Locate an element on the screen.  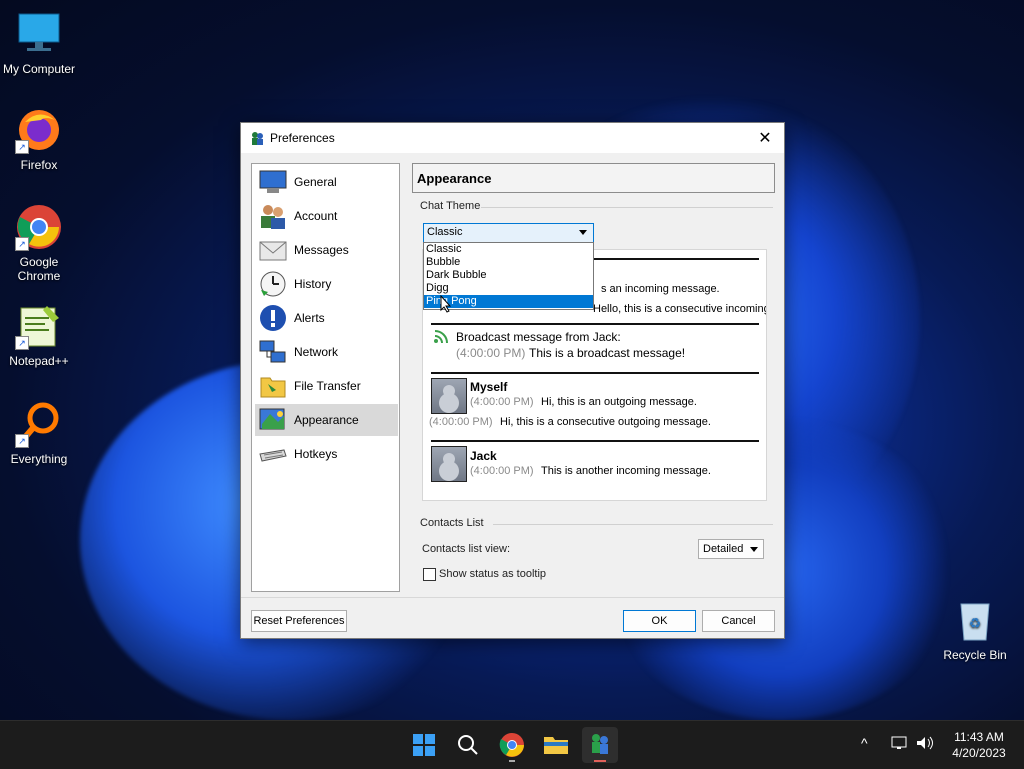
nav-item-label: Messages is located at coordinates (321, 250).